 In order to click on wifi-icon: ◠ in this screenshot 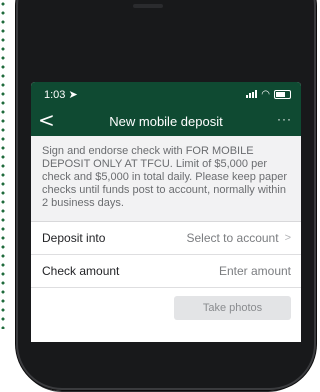, I will do `click(265, 94)`.